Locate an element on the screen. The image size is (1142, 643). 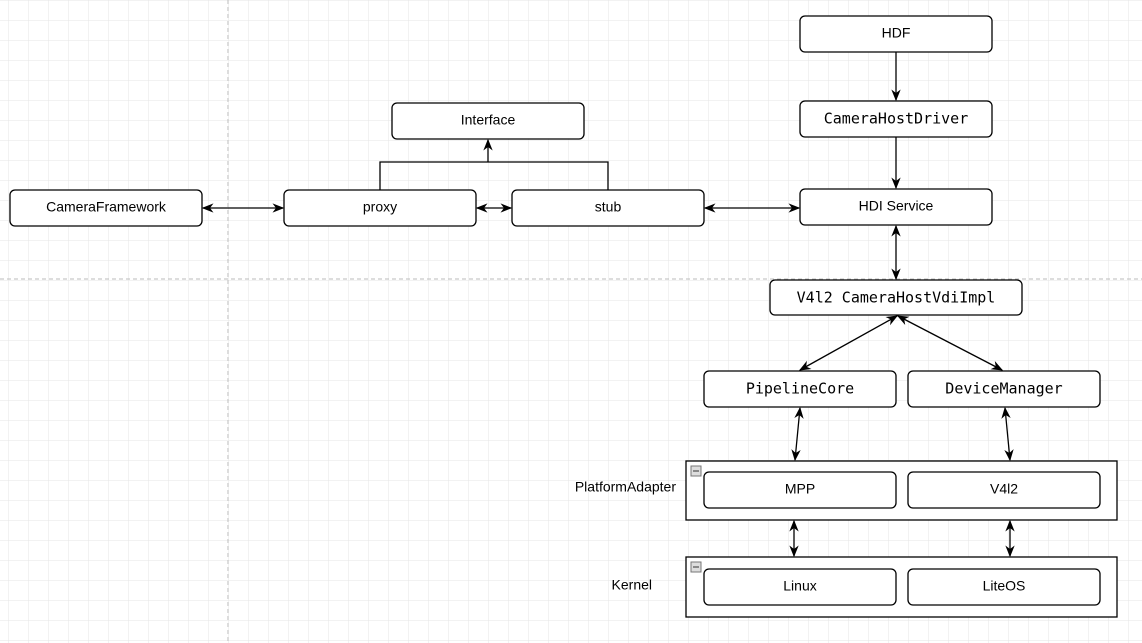
node-label: V4l2 is located at coordinates (1004, 489).